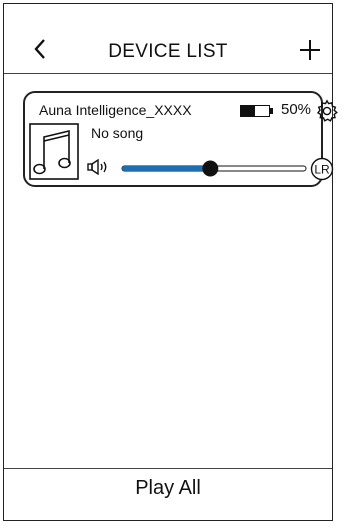  What do you see at coordinates (168, 39) in the screenshot?
I see `app-header: DEVICE LIST` at bounding box center [168, 39].